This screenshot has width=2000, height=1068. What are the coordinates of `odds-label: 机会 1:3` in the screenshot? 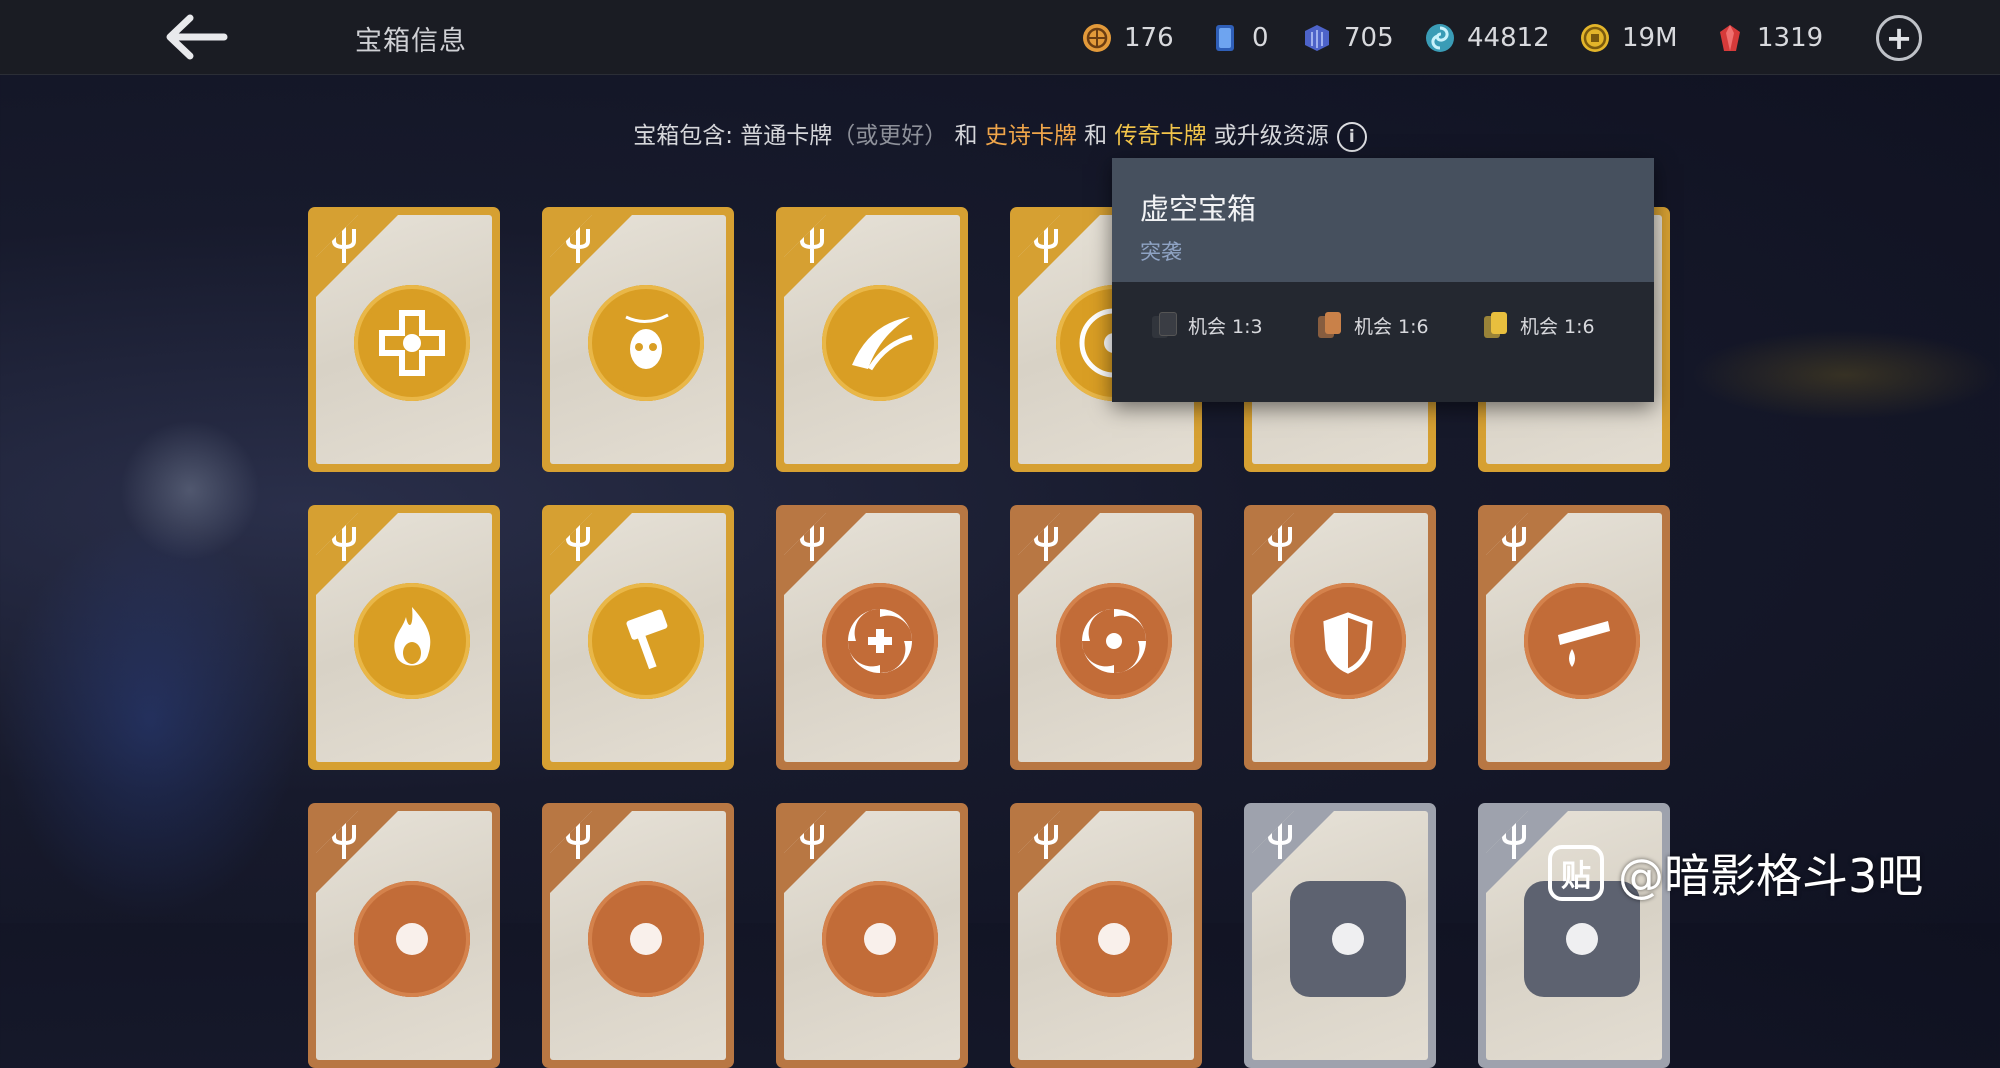 It's located at (1225, 326).